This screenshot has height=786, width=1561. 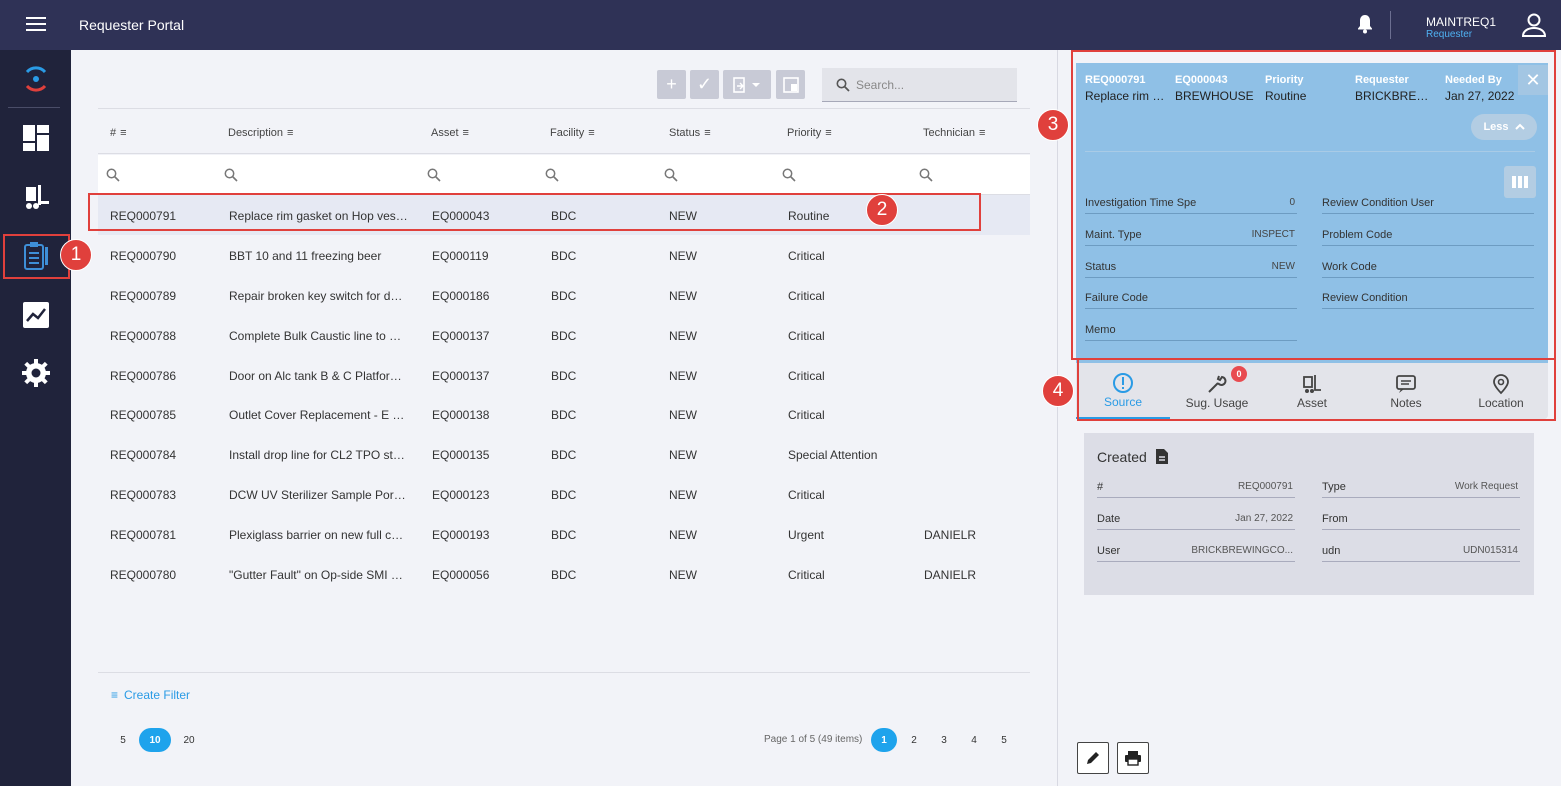 What do you see at coordinates (461, 455) in the screenshot?
I see `cell-asset: EQ000135` at bounding box center [461, 455].